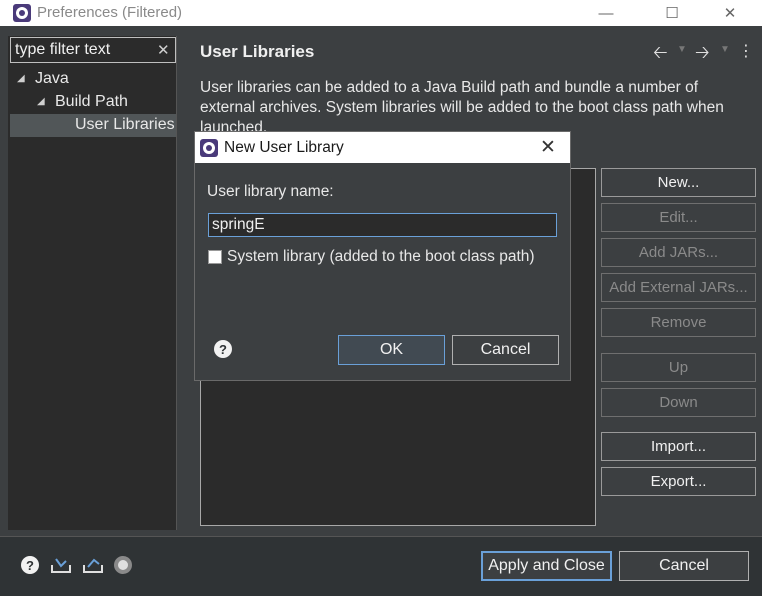 This screenshot has width=762, height=596. Describe the element at coordinates (606, 13) in the screenshot. I see `minimize-icon: —` at that location.